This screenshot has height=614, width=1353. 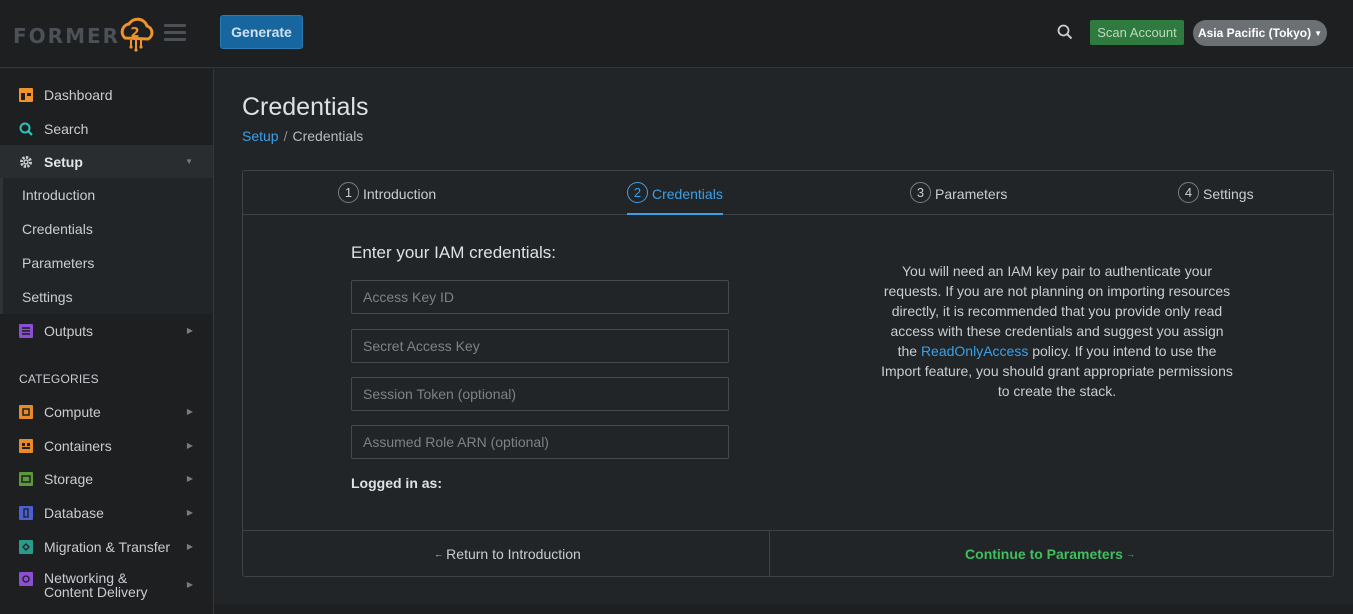 What do you see at coordinates (400, 194) in the screenshot?
I see `tab-label: Introduction` at bounding box center [400, 194].